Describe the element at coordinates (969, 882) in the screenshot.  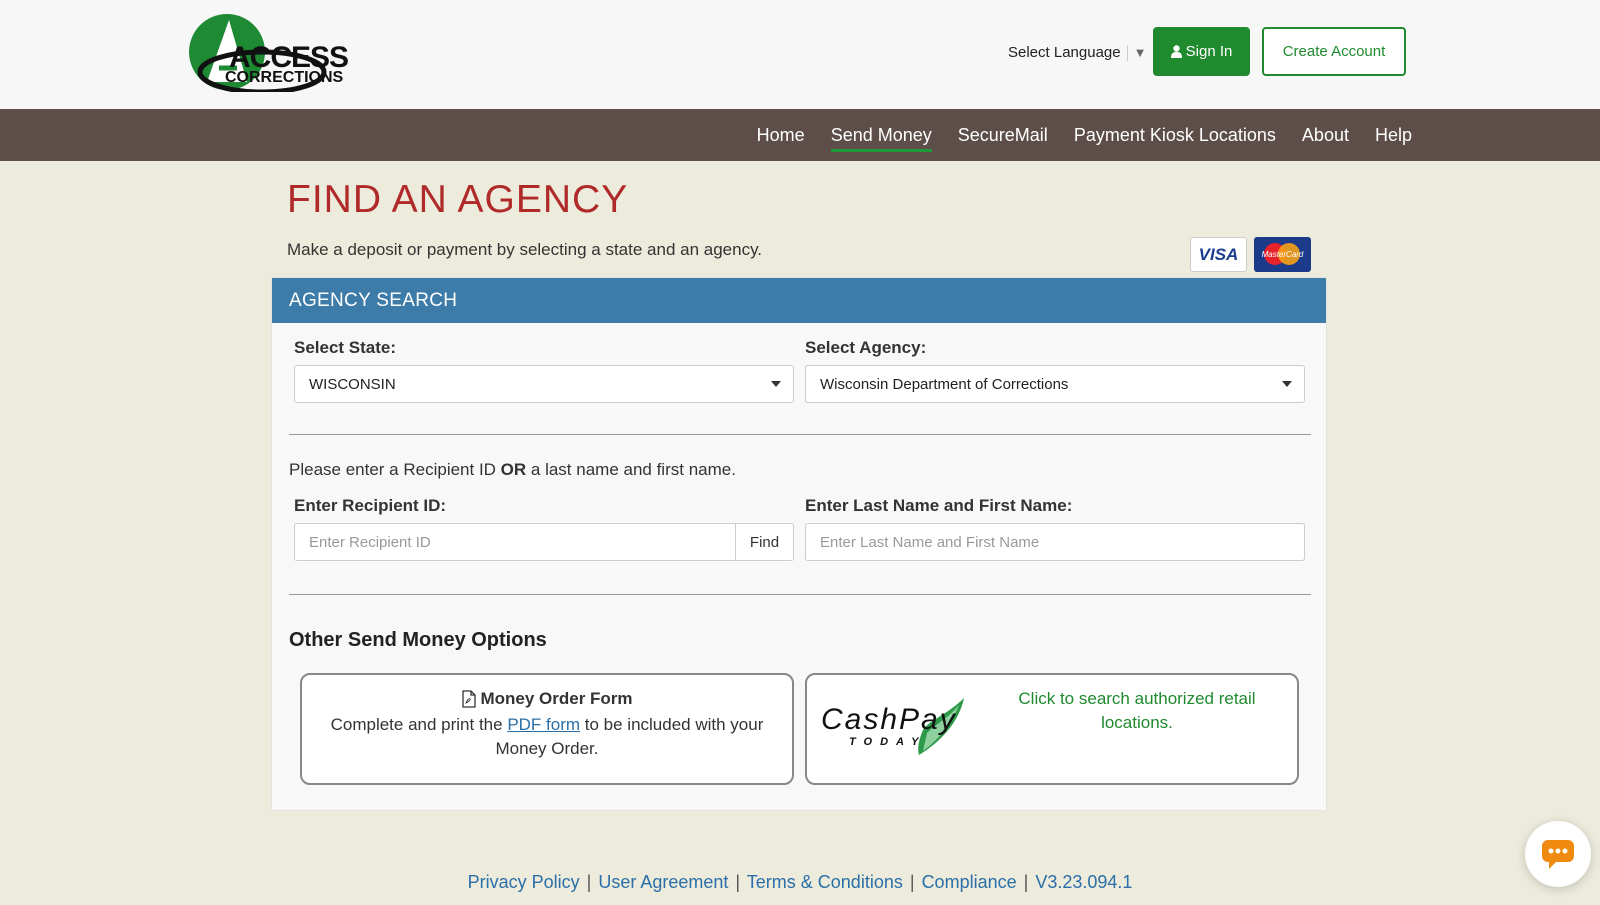
I see `footer-compliance: Compliance` at that location.